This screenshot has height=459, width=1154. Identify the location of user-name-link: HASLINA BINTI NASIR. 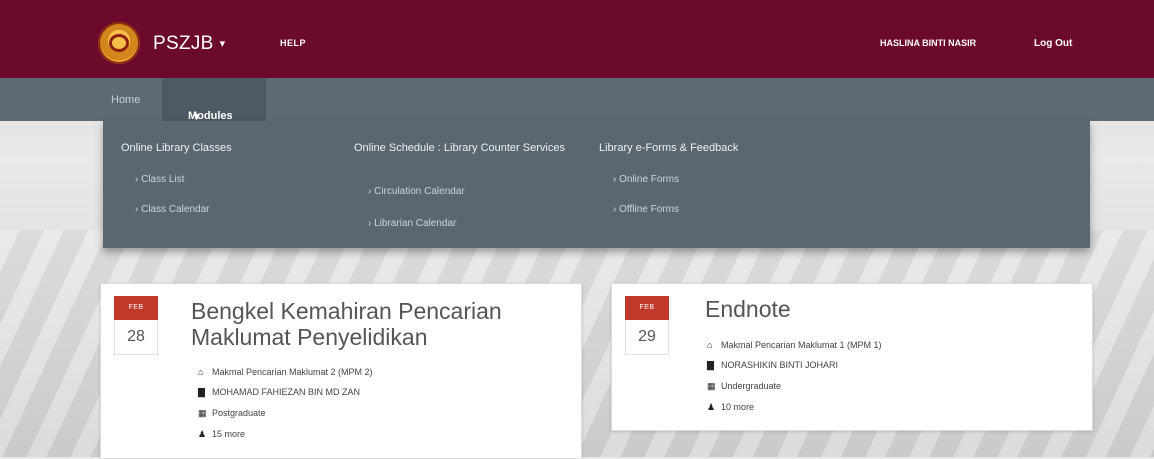
(928, 43).